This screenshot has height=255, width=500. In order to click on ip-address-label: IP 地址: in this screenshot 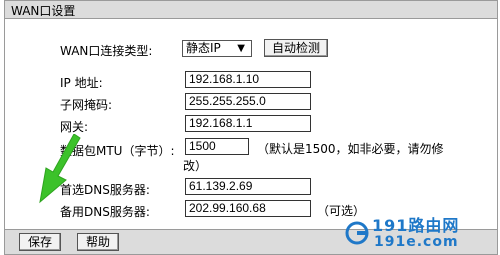, I will do `click(81, 83)`.